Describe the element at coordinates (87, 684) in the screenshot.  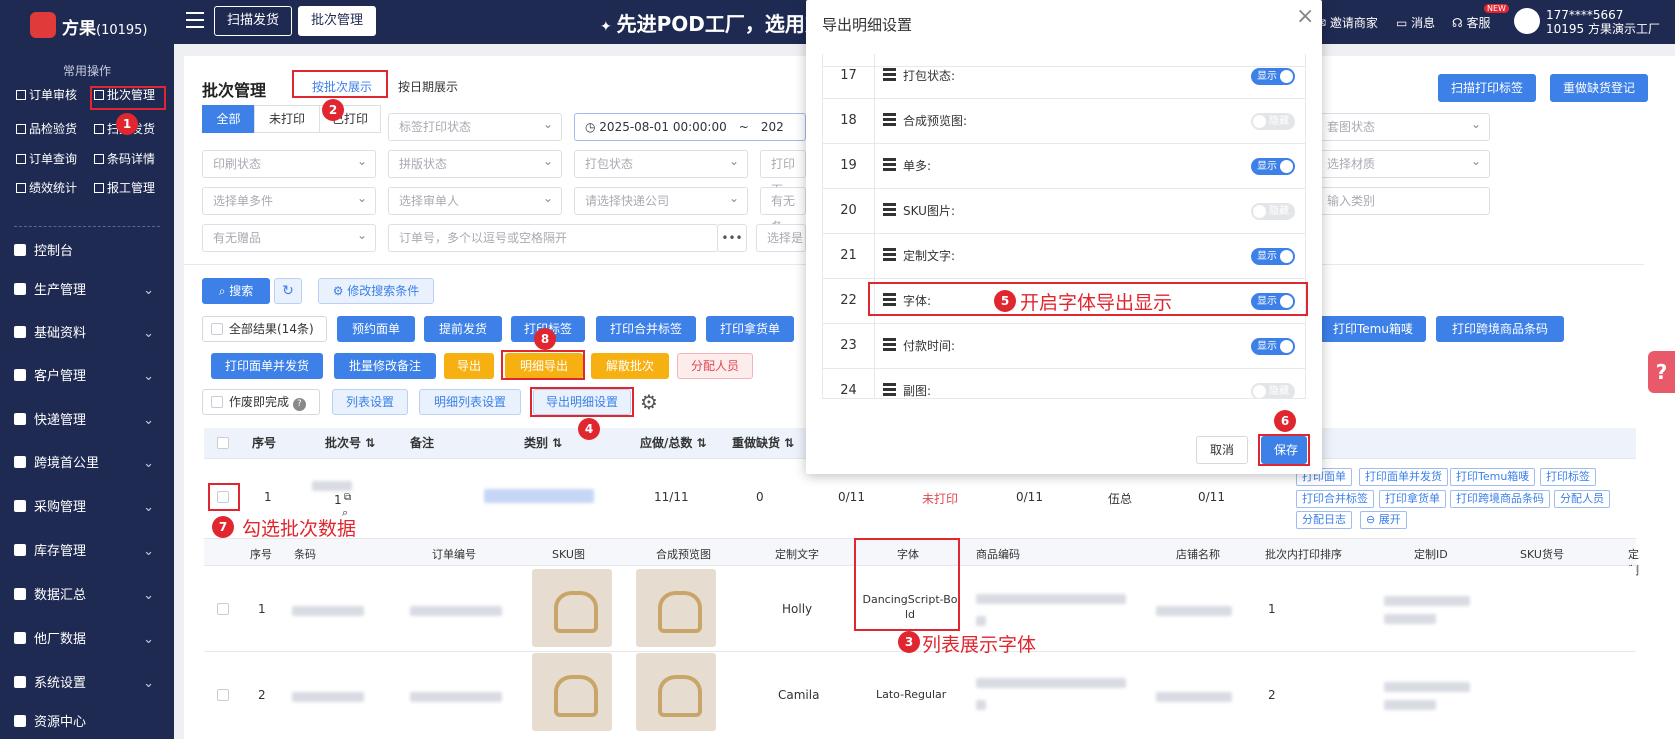
I see `menu-system-settings: 系统设置 ⌄` at that location.